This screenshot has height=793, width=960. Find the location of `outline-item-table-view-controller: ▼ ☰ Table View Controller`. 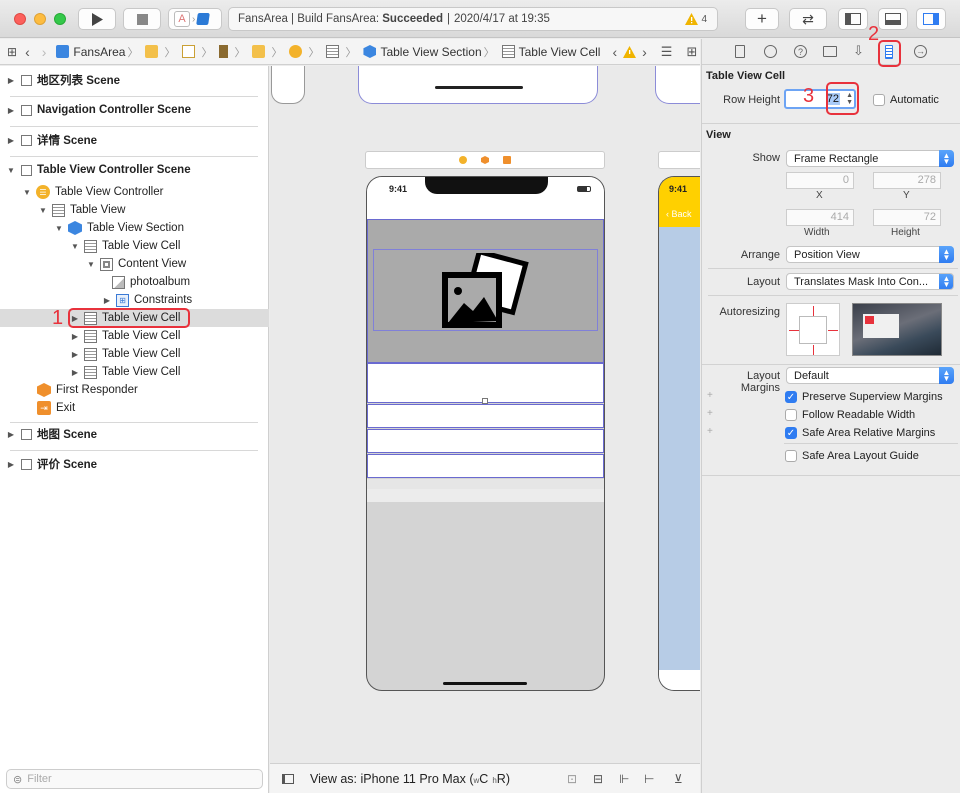

outline-item-table-view-controller: ▼ ☰ Table View Controller is located at coordinates (134, 192).